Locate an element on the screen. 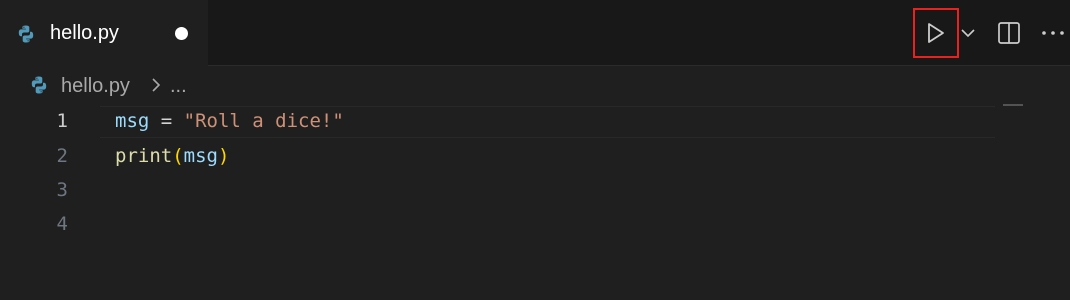 This screenshot has width=1070, height=300. code-line: print(msg) is located at coordinates (172, 156).